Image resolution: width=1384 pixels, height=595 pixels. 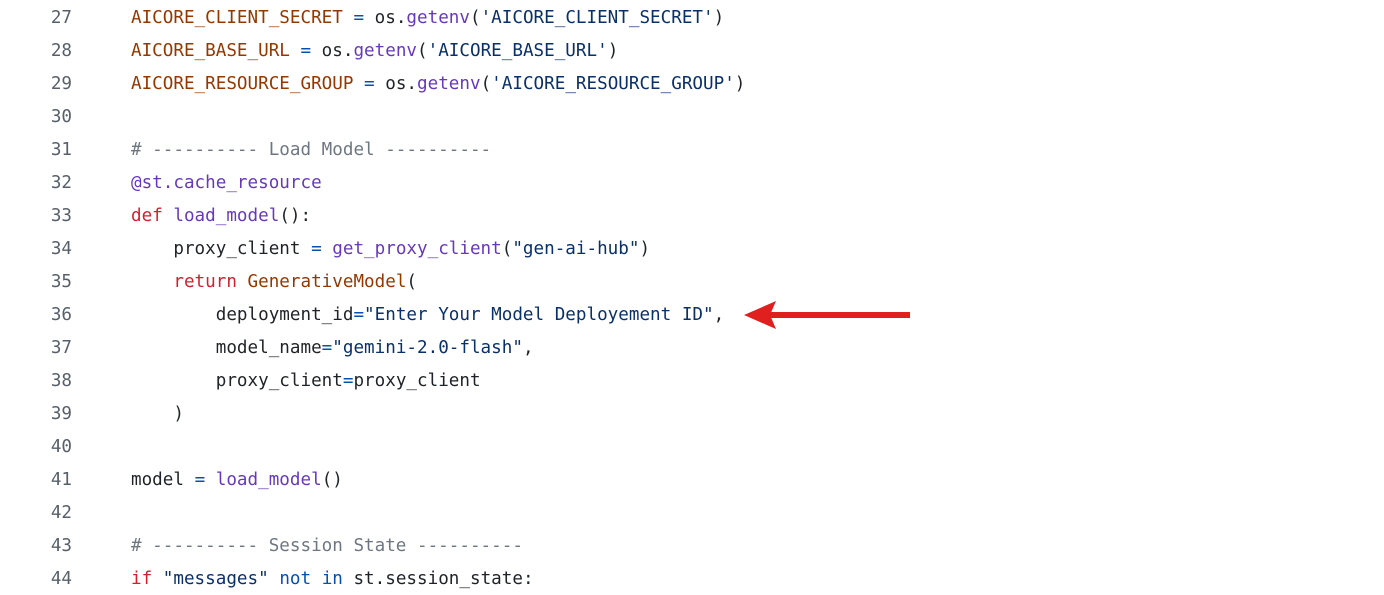 I want to click on code-line: 30, so click(x=692, y=116).